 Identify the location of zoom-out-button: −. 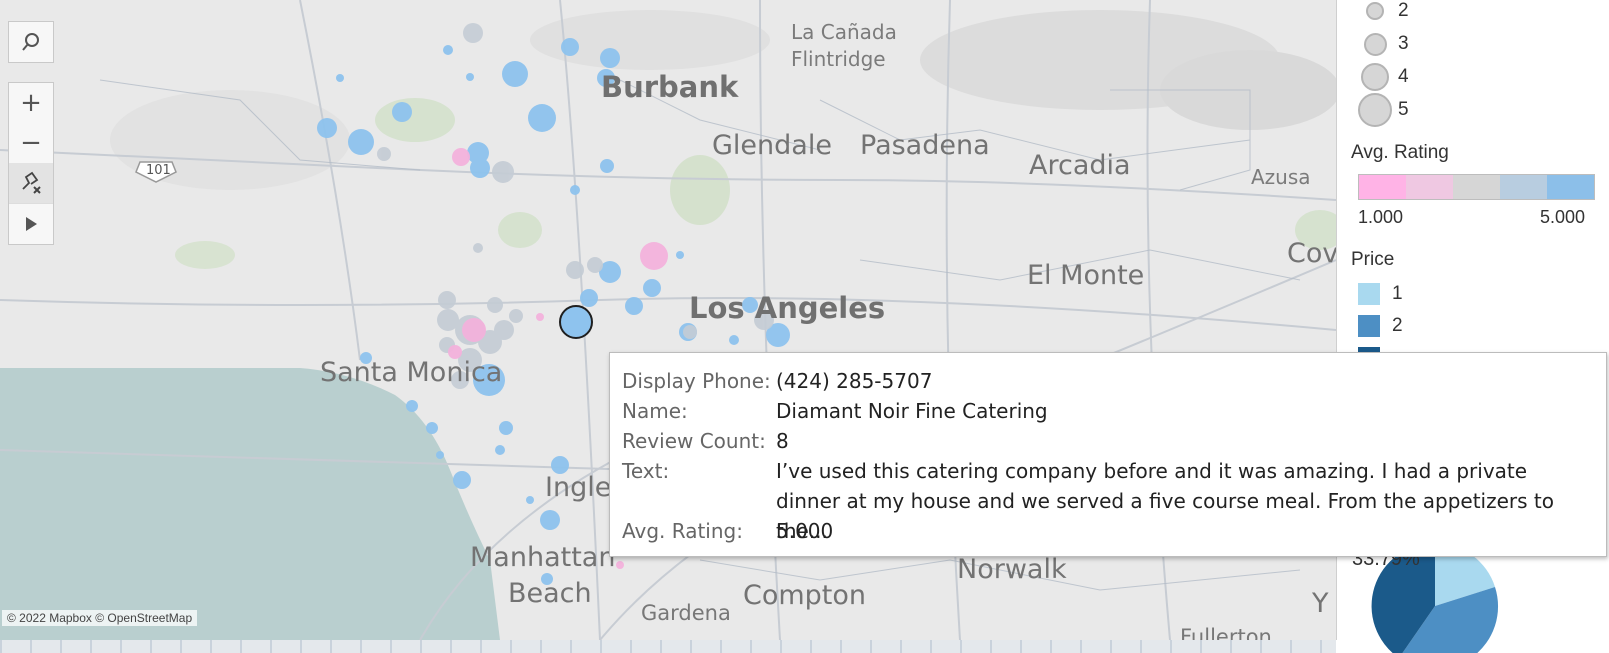
(31, 143).